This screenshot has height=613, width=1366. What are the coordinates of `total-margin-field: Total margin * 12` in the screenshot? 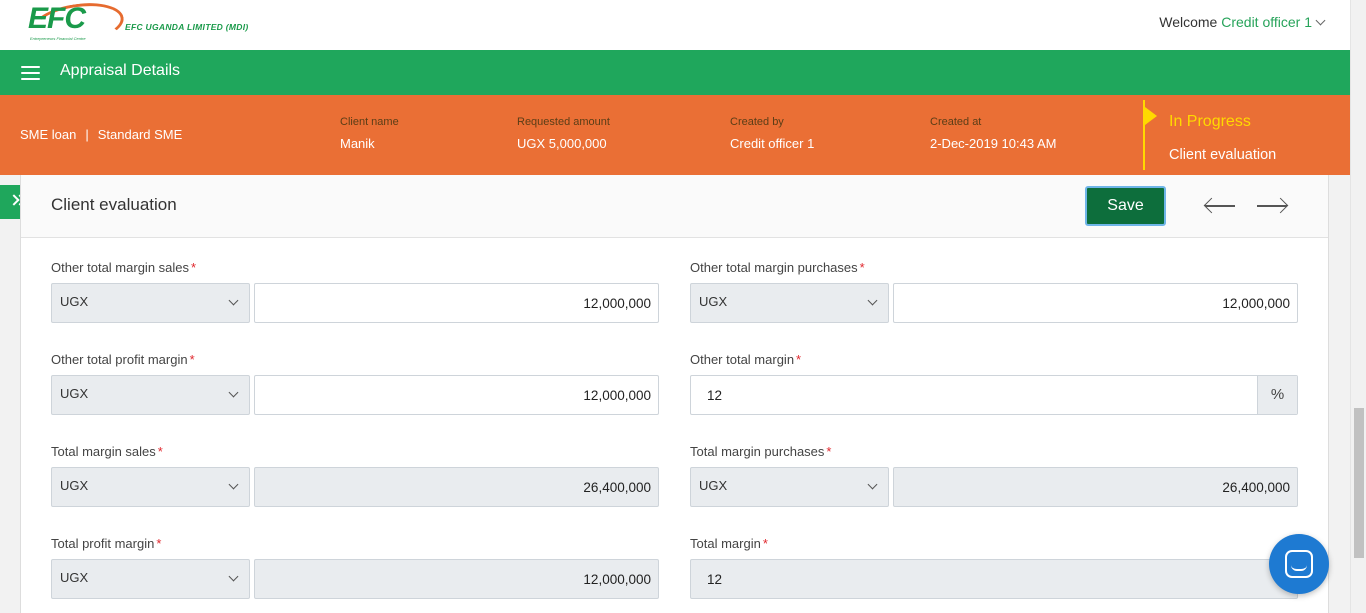 It's located at (994, 568).